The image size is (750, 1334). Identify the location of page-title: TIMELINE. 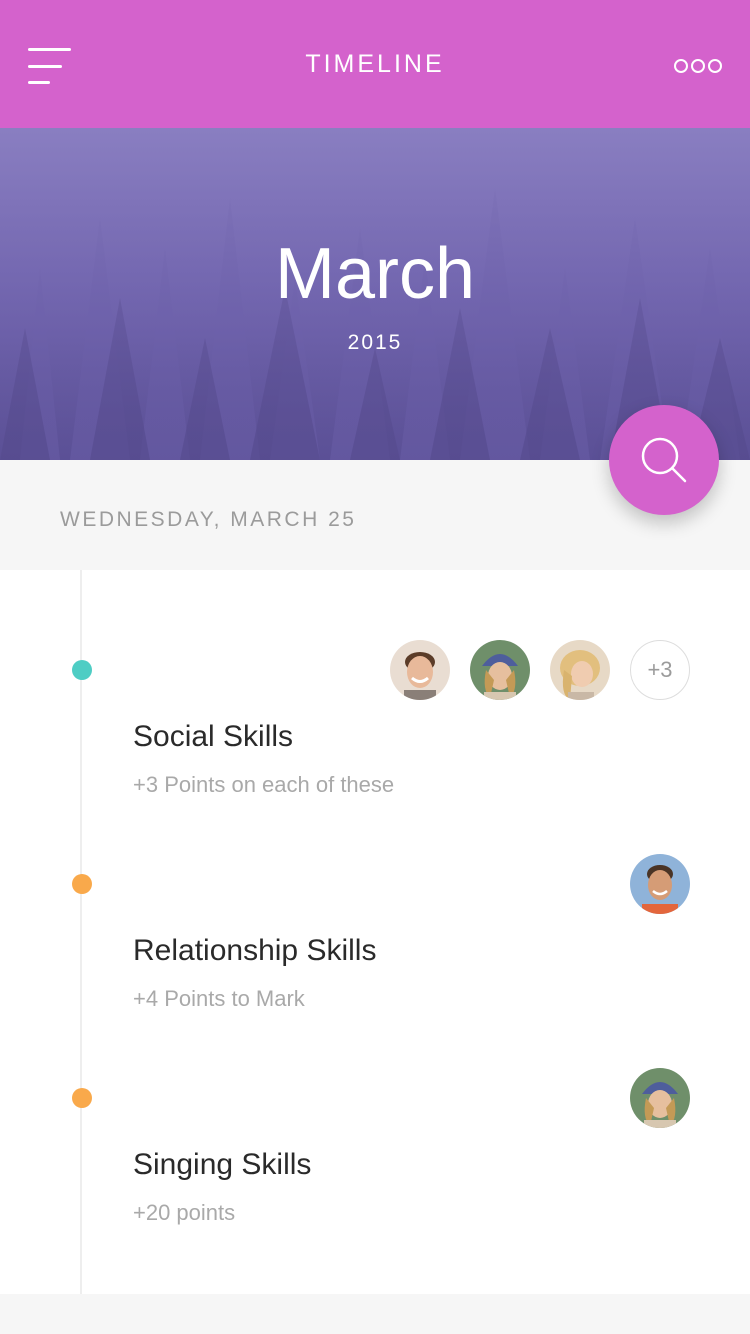
(375, 64).